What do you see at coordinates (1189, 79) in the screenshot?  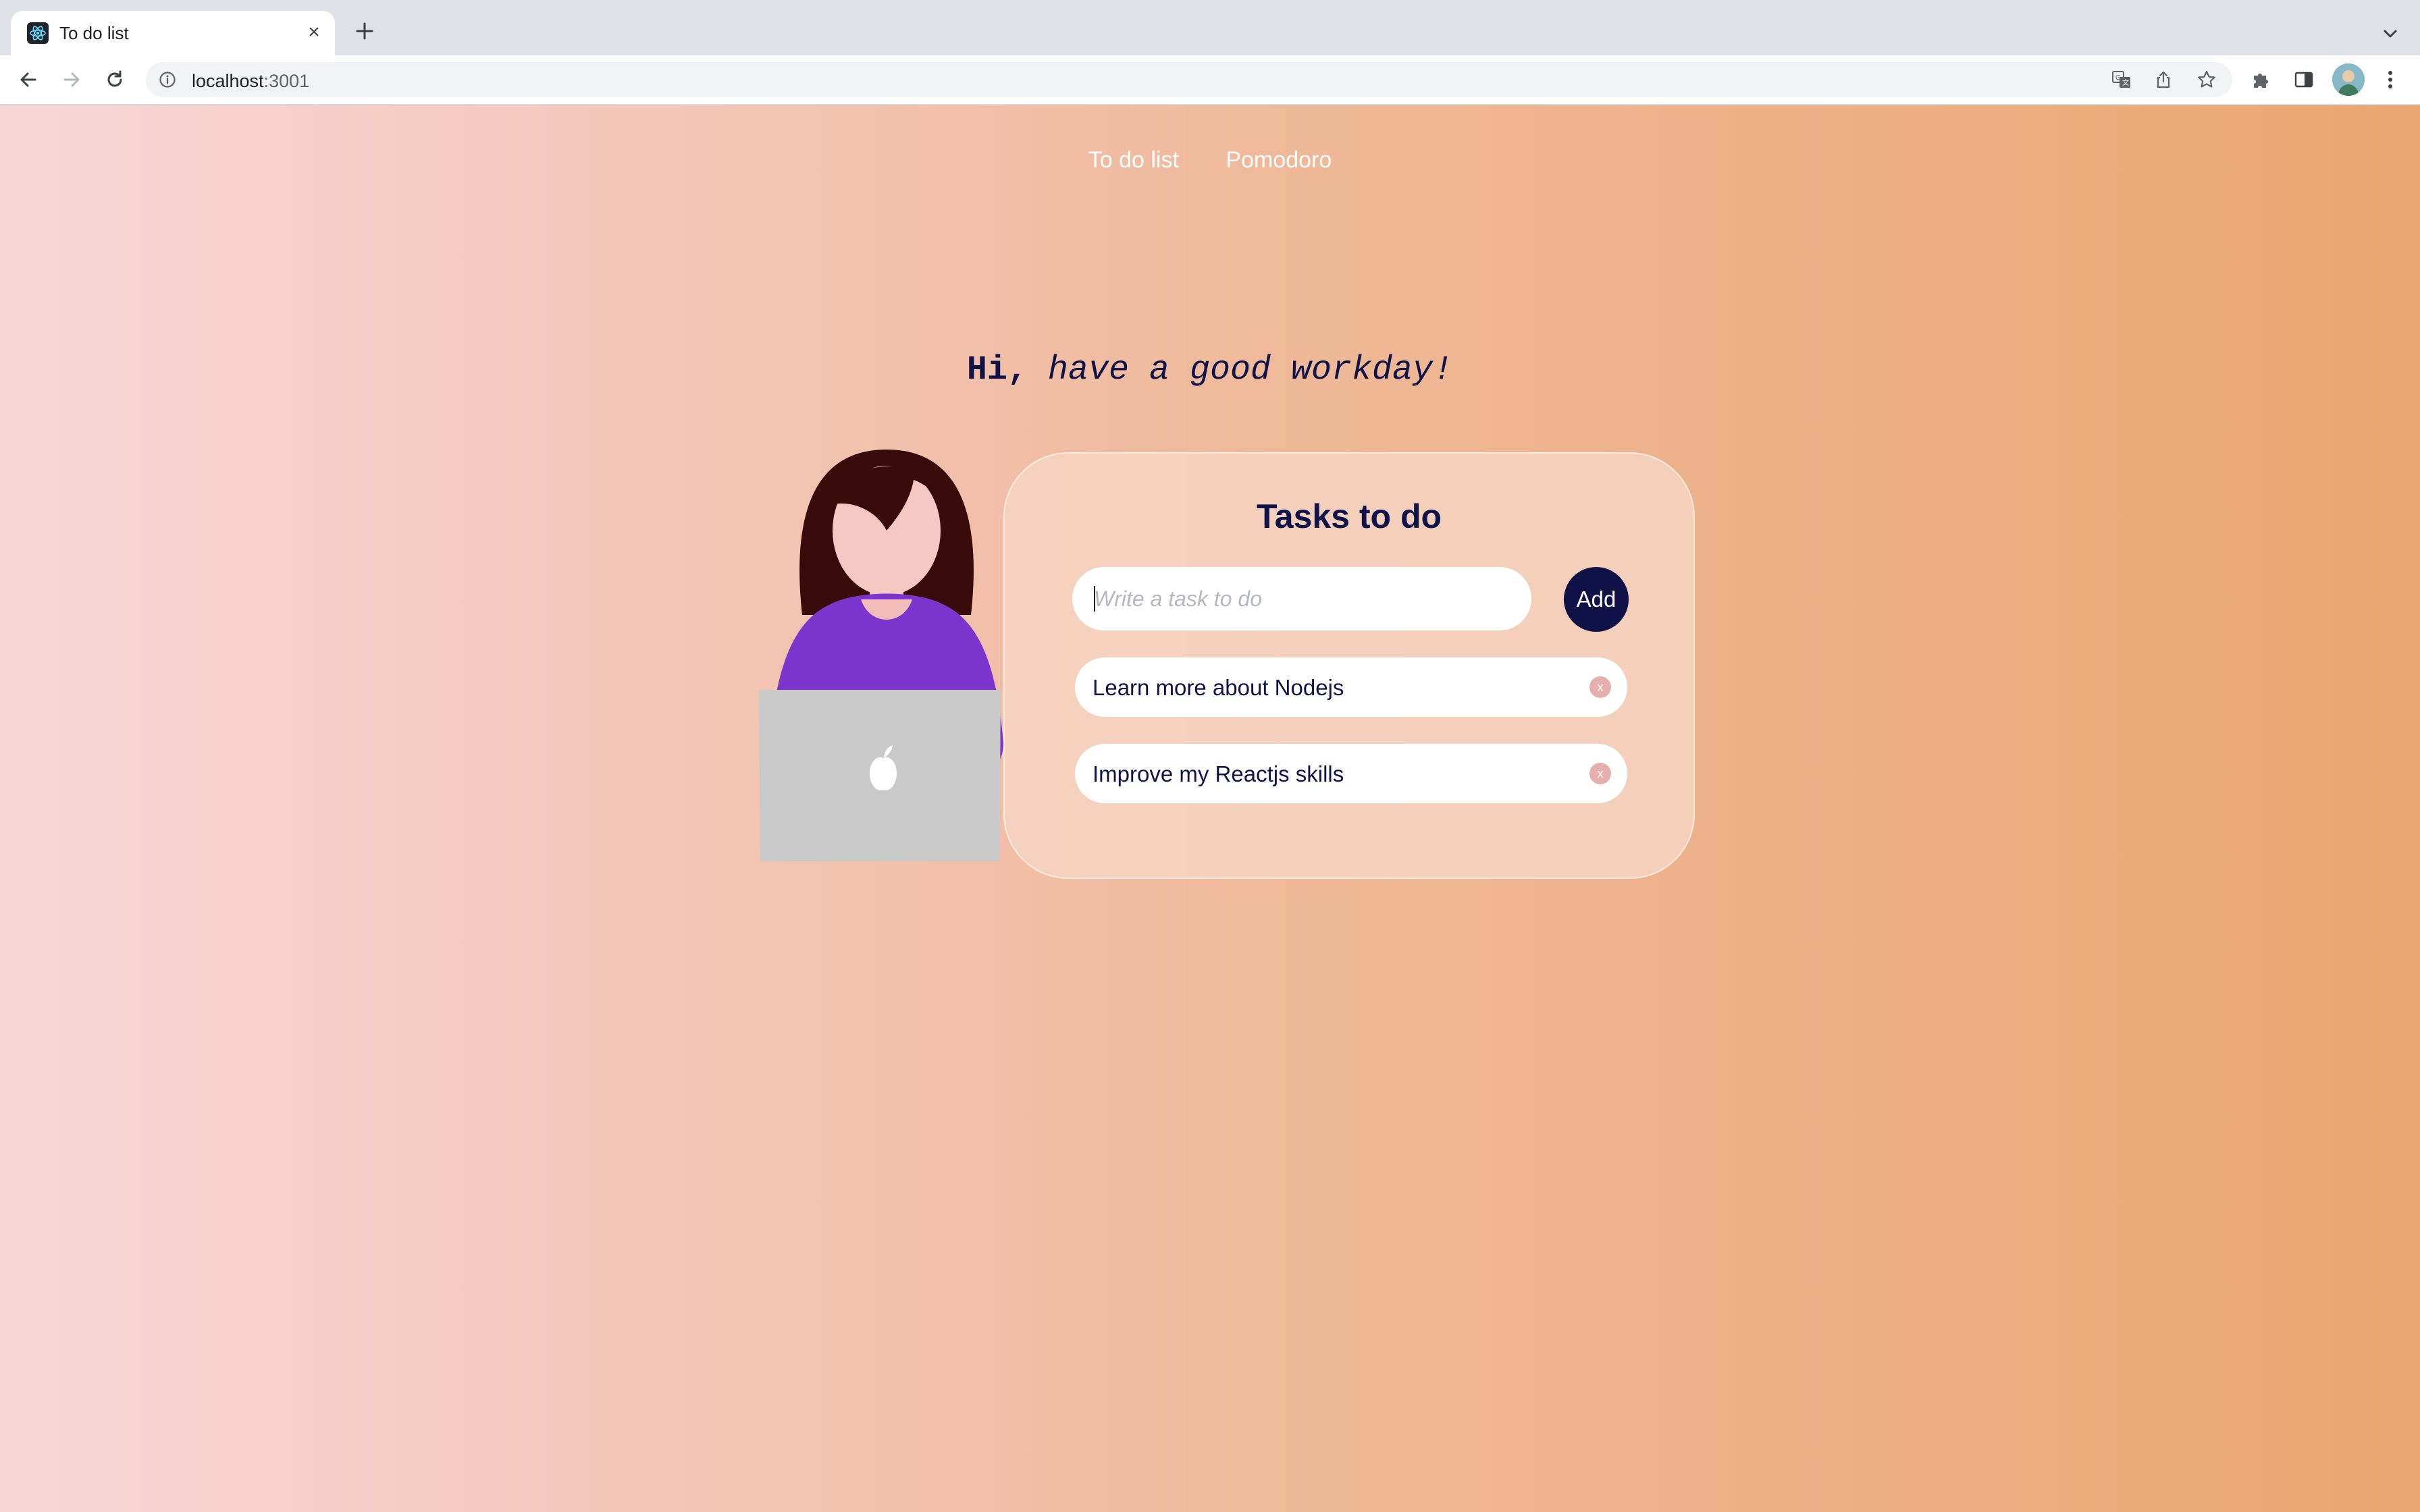 I see `address-bar: localhost:3001 G 文` at bounding box center [1189, 79].